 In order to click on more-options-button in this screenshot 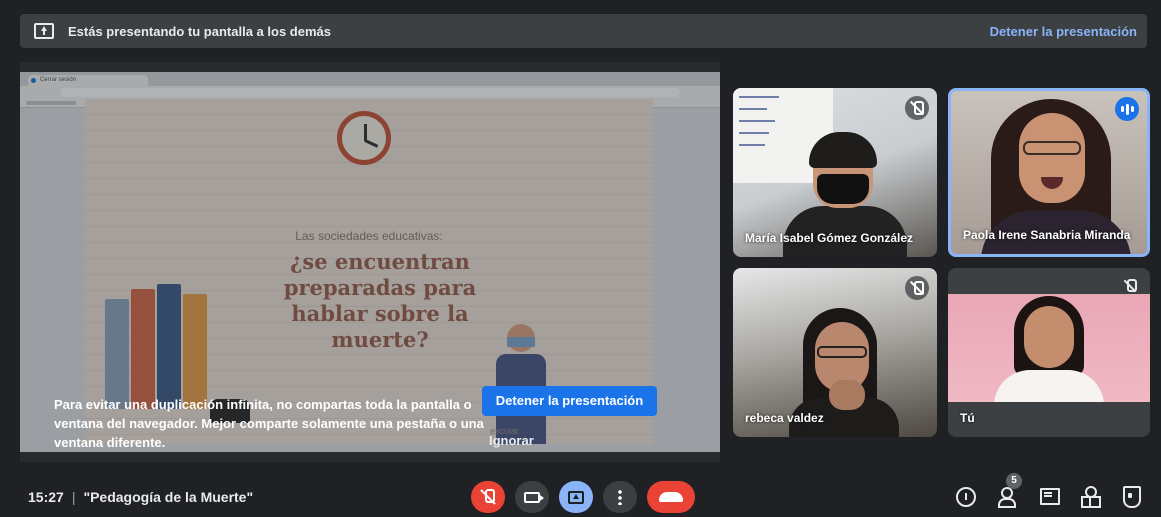, I will do `click(620, 497)`.